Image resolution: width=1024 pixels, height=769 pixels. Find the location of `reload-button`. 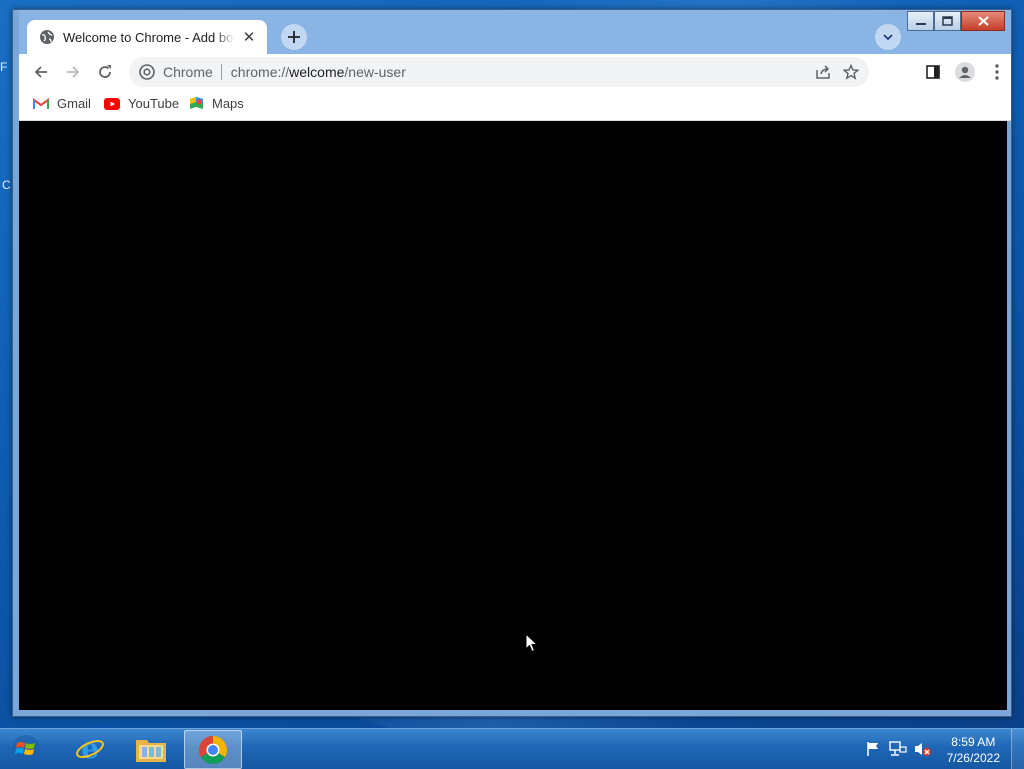

reload-button is located at coordinates (105, 72).